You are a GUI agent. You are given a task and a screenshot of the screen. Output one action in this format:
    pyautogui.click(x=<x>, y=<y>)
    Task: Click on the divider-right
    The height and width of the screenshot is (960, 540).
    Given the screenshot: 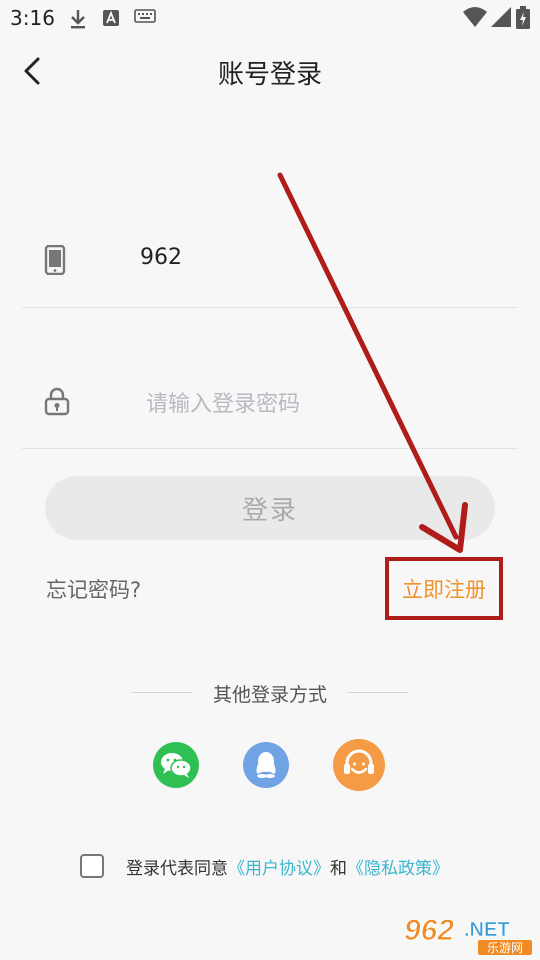 What is the action you would take?
    pyautogui.click(x=378, y=692)
    